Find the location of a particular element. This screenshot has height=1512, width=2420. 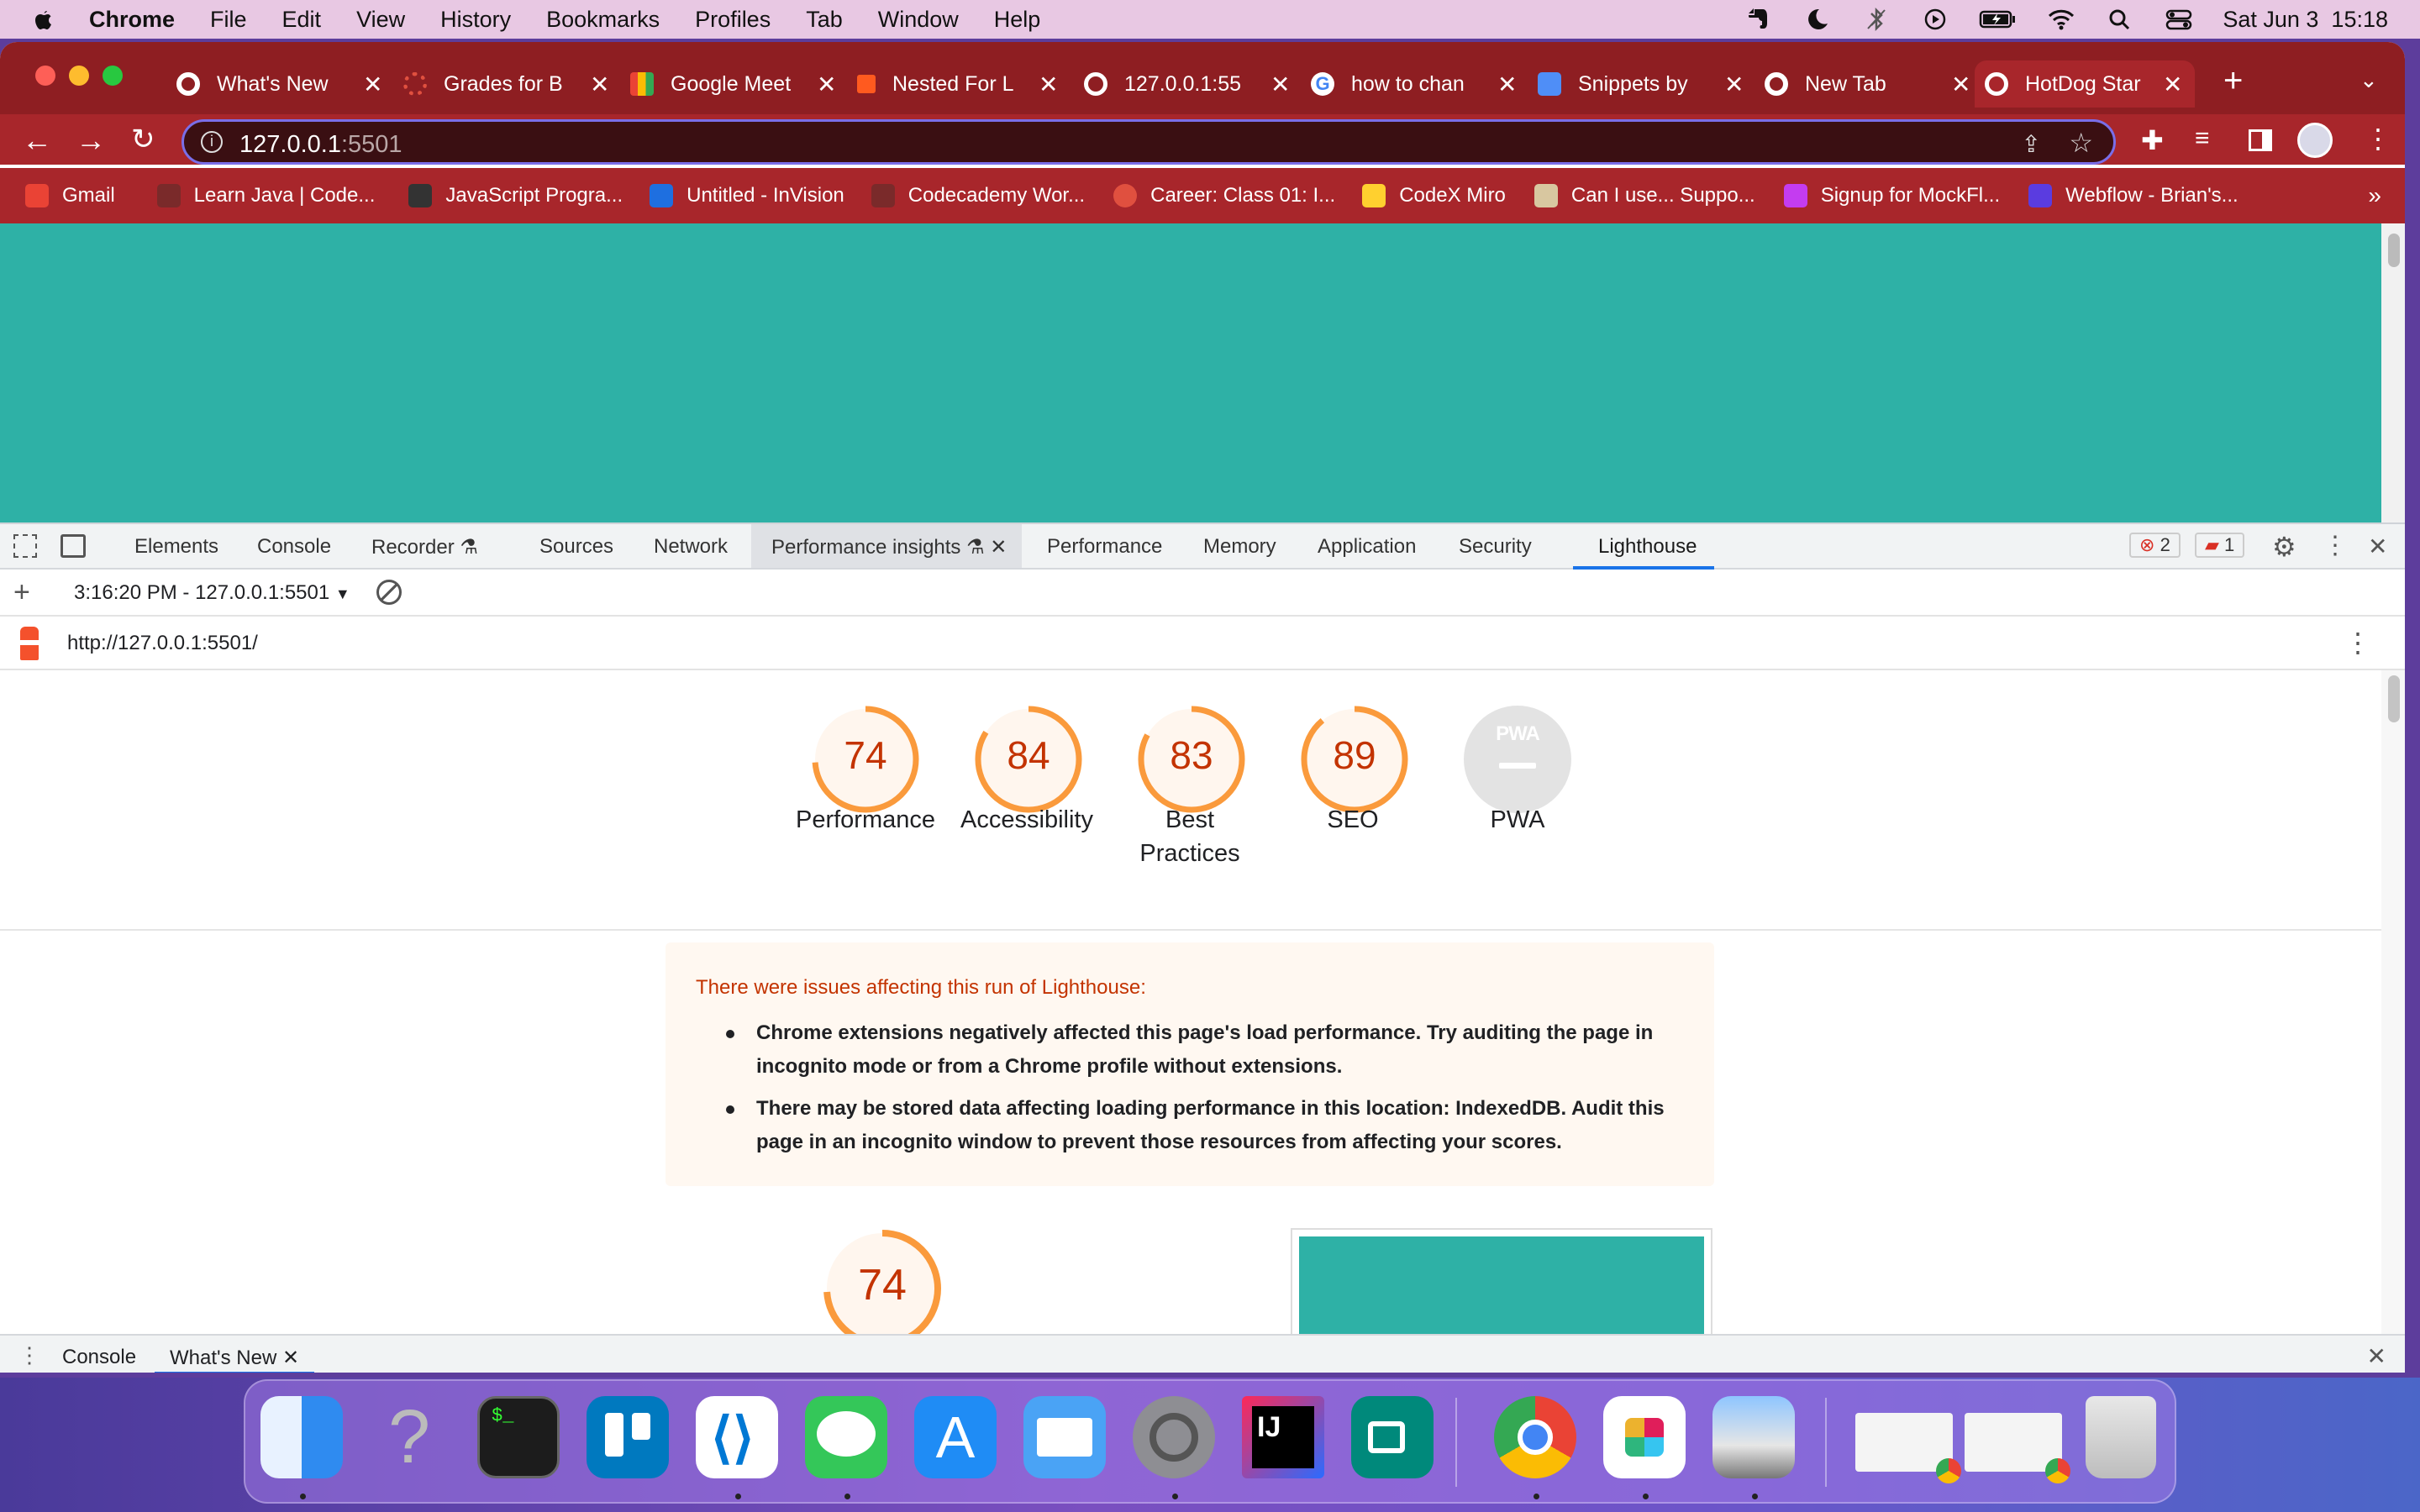

trello-icon is located at coordinates (628, 1437).